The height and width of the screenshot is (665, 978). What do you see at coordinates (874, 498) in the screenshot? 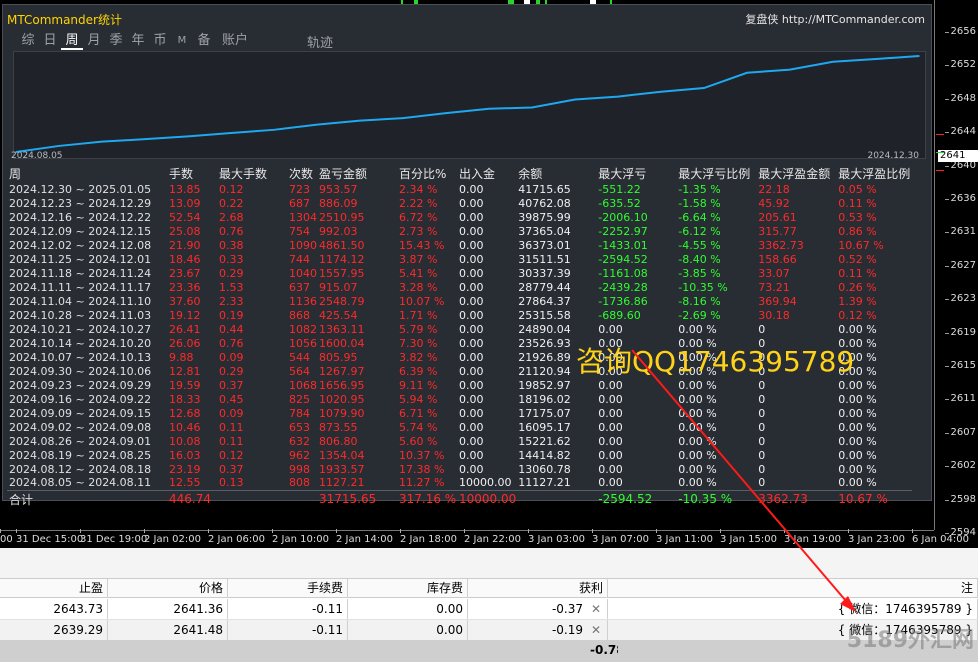
I see `stats-total-cell: 10.67 %` at bounding box center [874, 498].